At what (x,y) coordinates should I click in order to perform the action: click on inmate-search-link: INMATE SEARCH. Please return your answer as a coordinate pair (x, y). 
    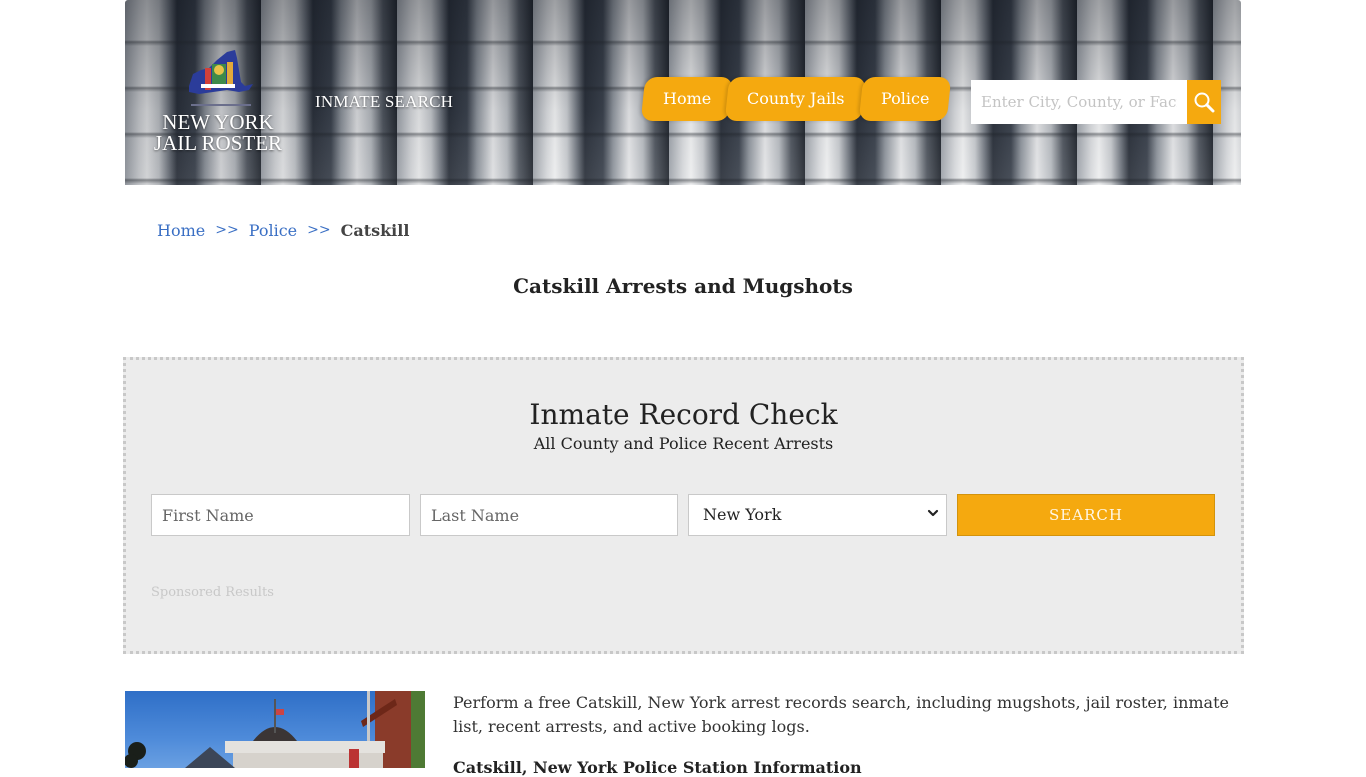
    Looking at the image, I should click on (384, 102).